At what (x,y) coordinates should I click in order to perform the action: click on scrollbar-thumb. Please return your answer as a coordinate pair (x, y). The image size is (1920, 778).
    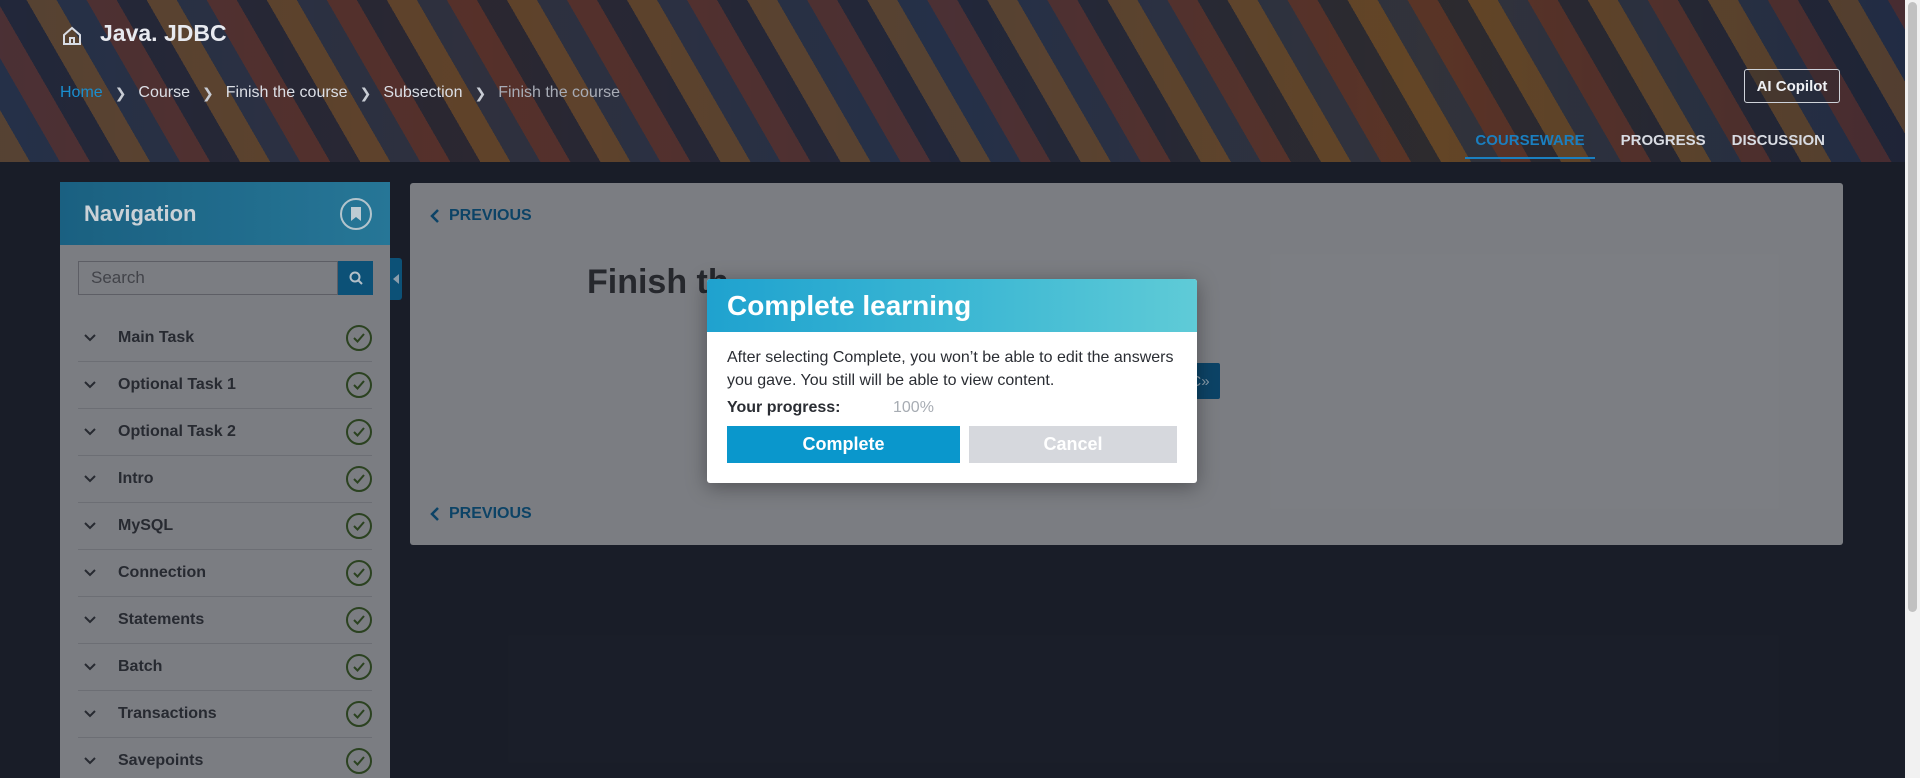
    Looking at the image, I should click on (1912, 307).